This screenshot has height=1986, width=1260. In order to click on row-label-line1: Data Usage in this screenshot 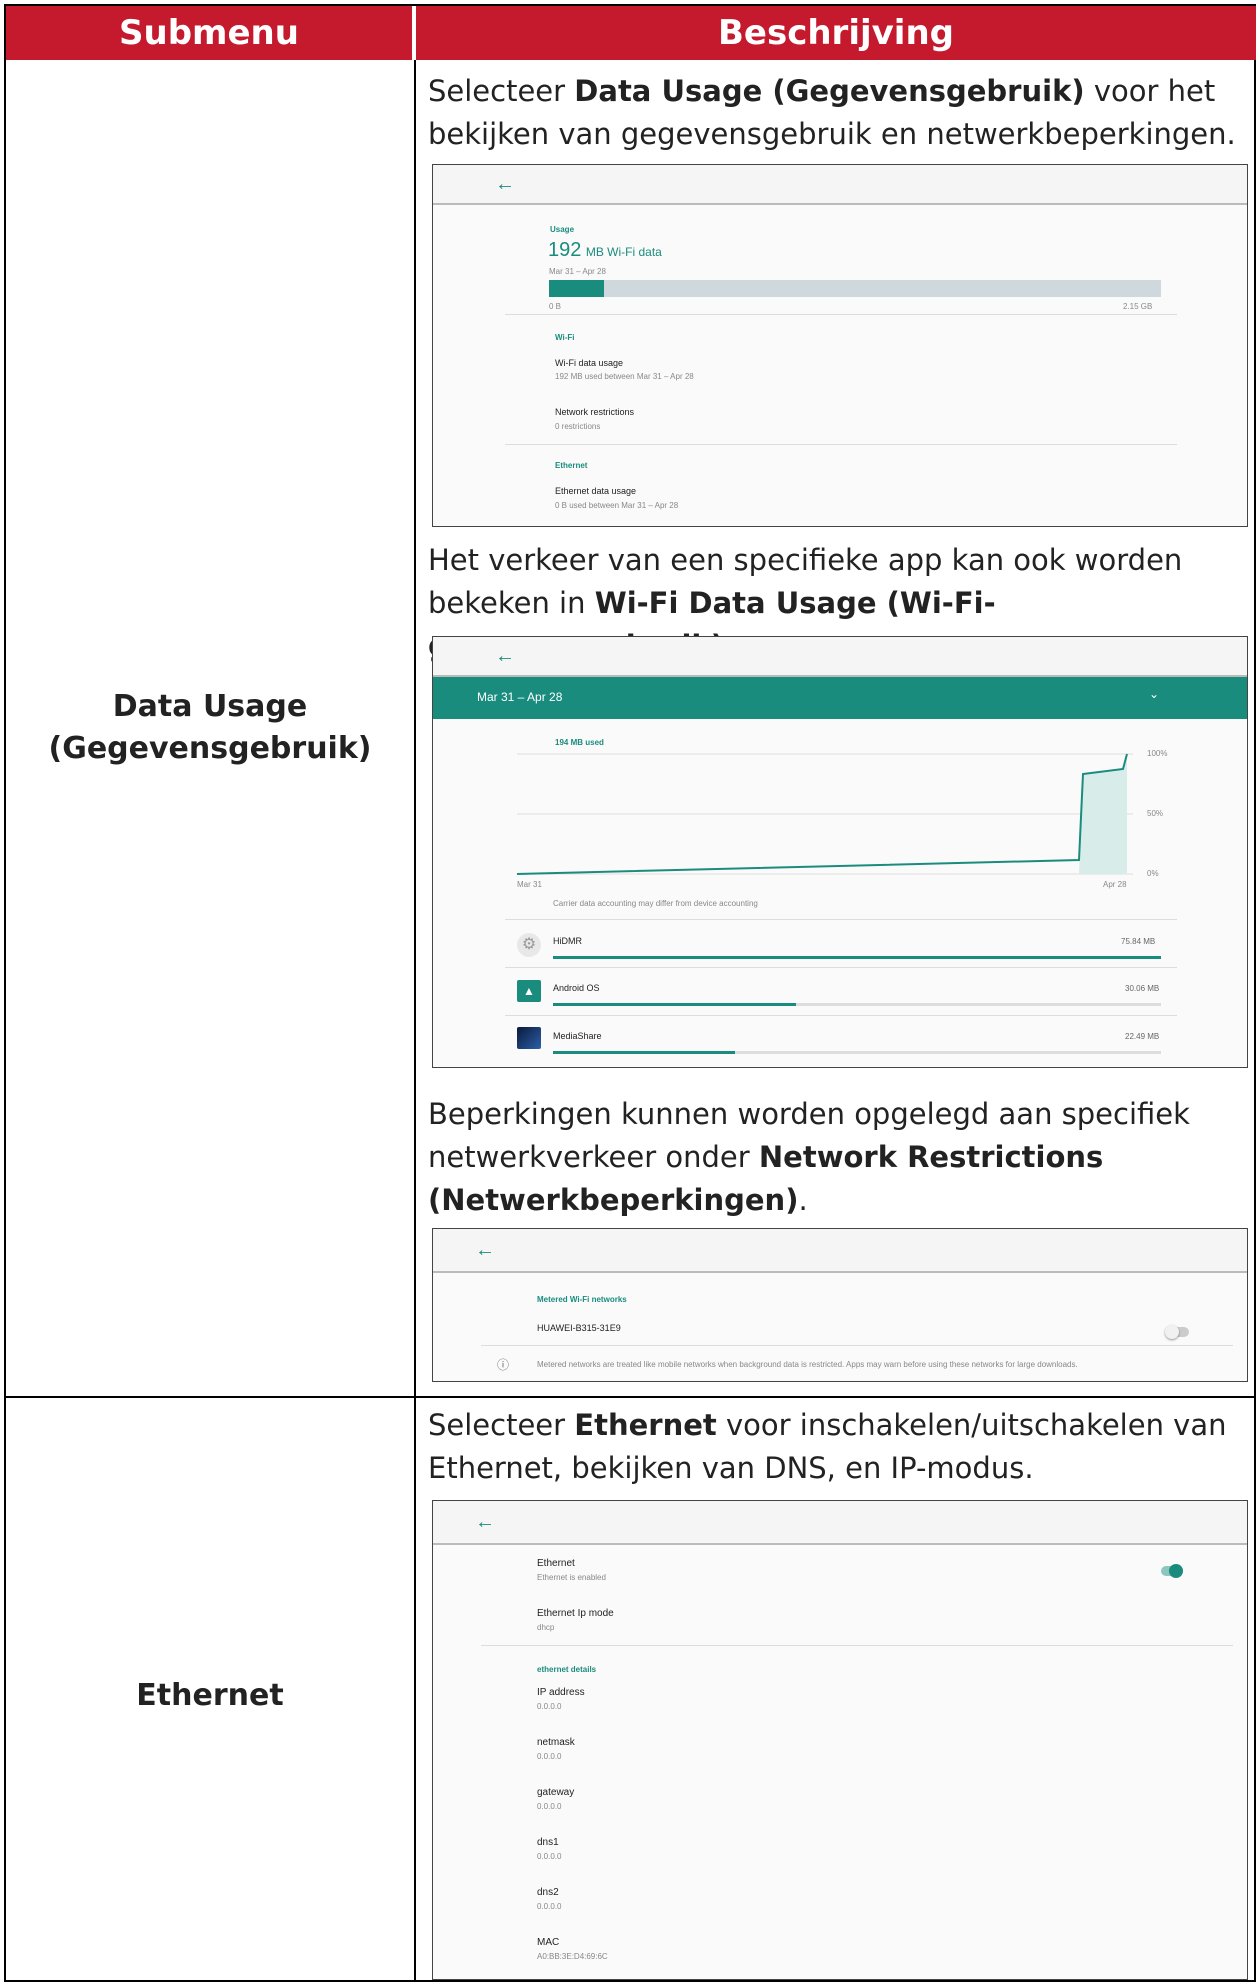, I will do `click(210, 706)`.